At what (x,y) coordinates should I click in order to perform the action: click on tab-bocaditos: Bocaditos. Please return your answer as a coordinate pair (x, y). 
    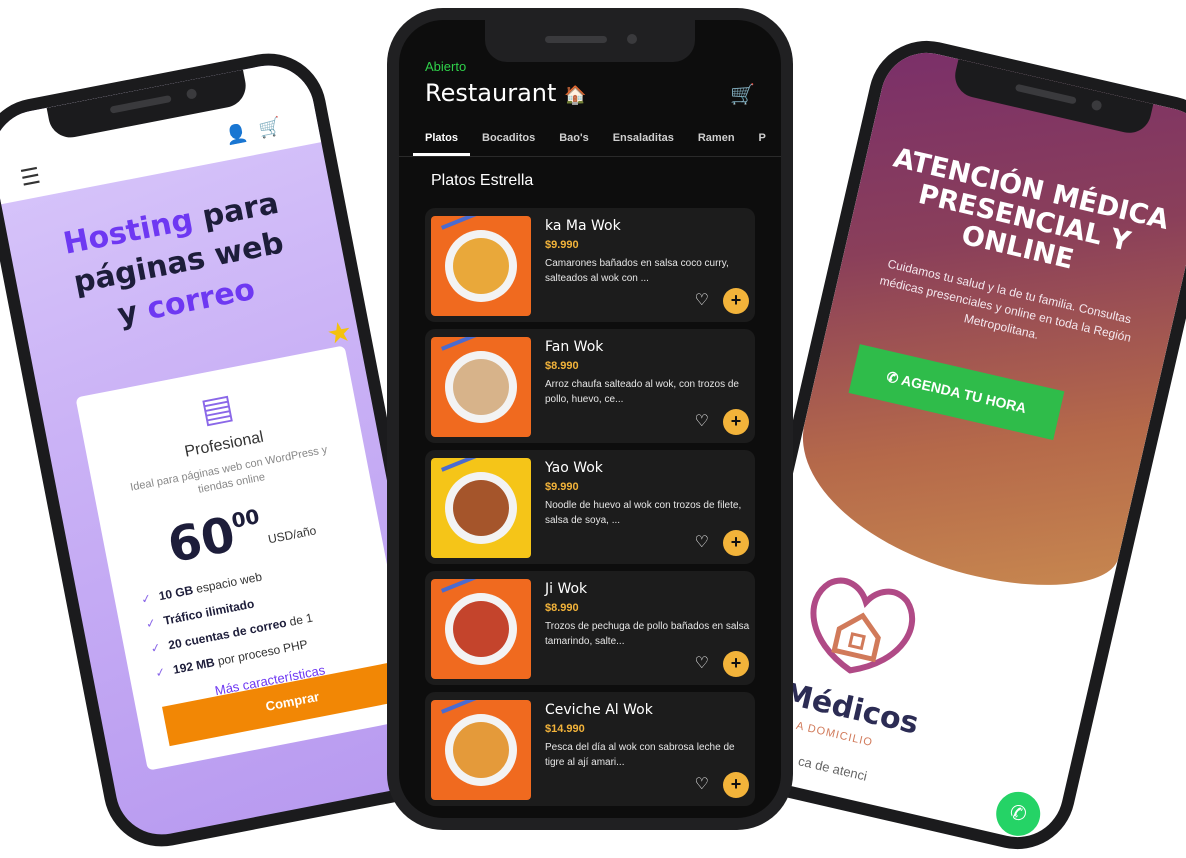
    Looking at the image, I should click on (508, 143).